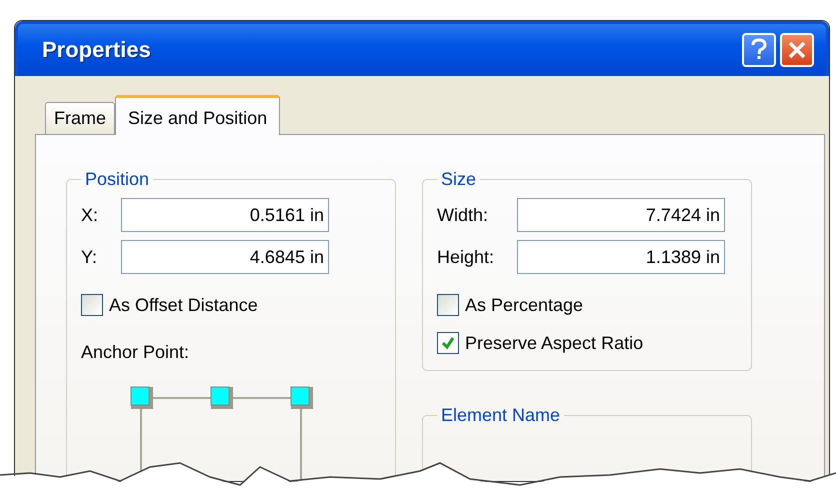 This screenshot has height=498, width=836. I want to click on group-title: Size, so click(459, 179).